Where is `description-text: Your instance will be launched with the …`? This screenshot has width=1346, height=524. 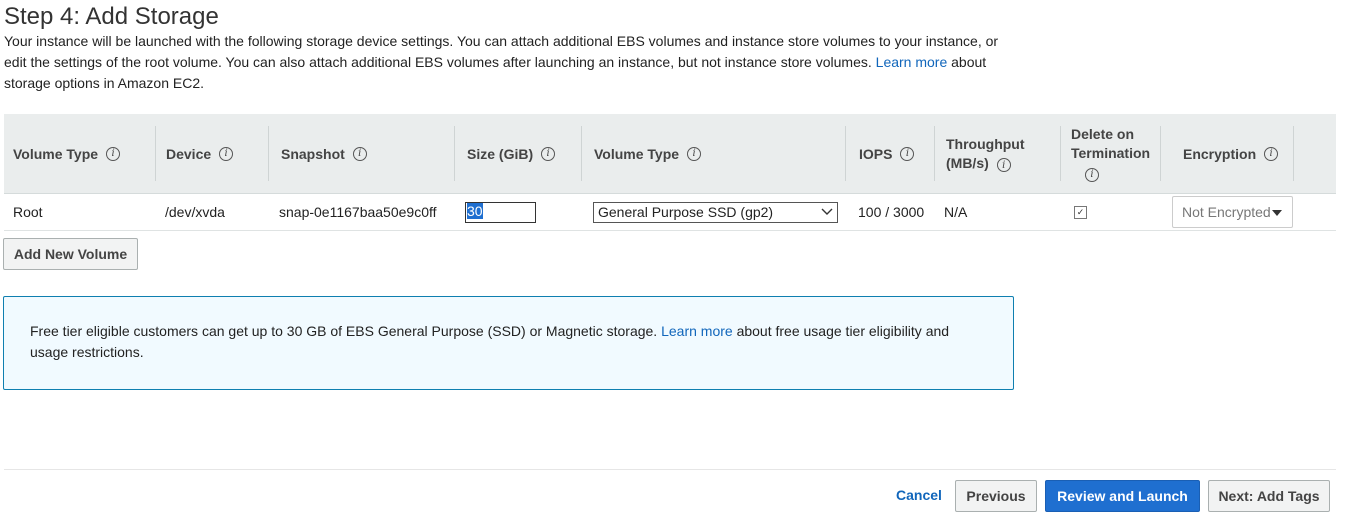
description-text: Your instance will be launched with the … is located at coordinates (501, 51).